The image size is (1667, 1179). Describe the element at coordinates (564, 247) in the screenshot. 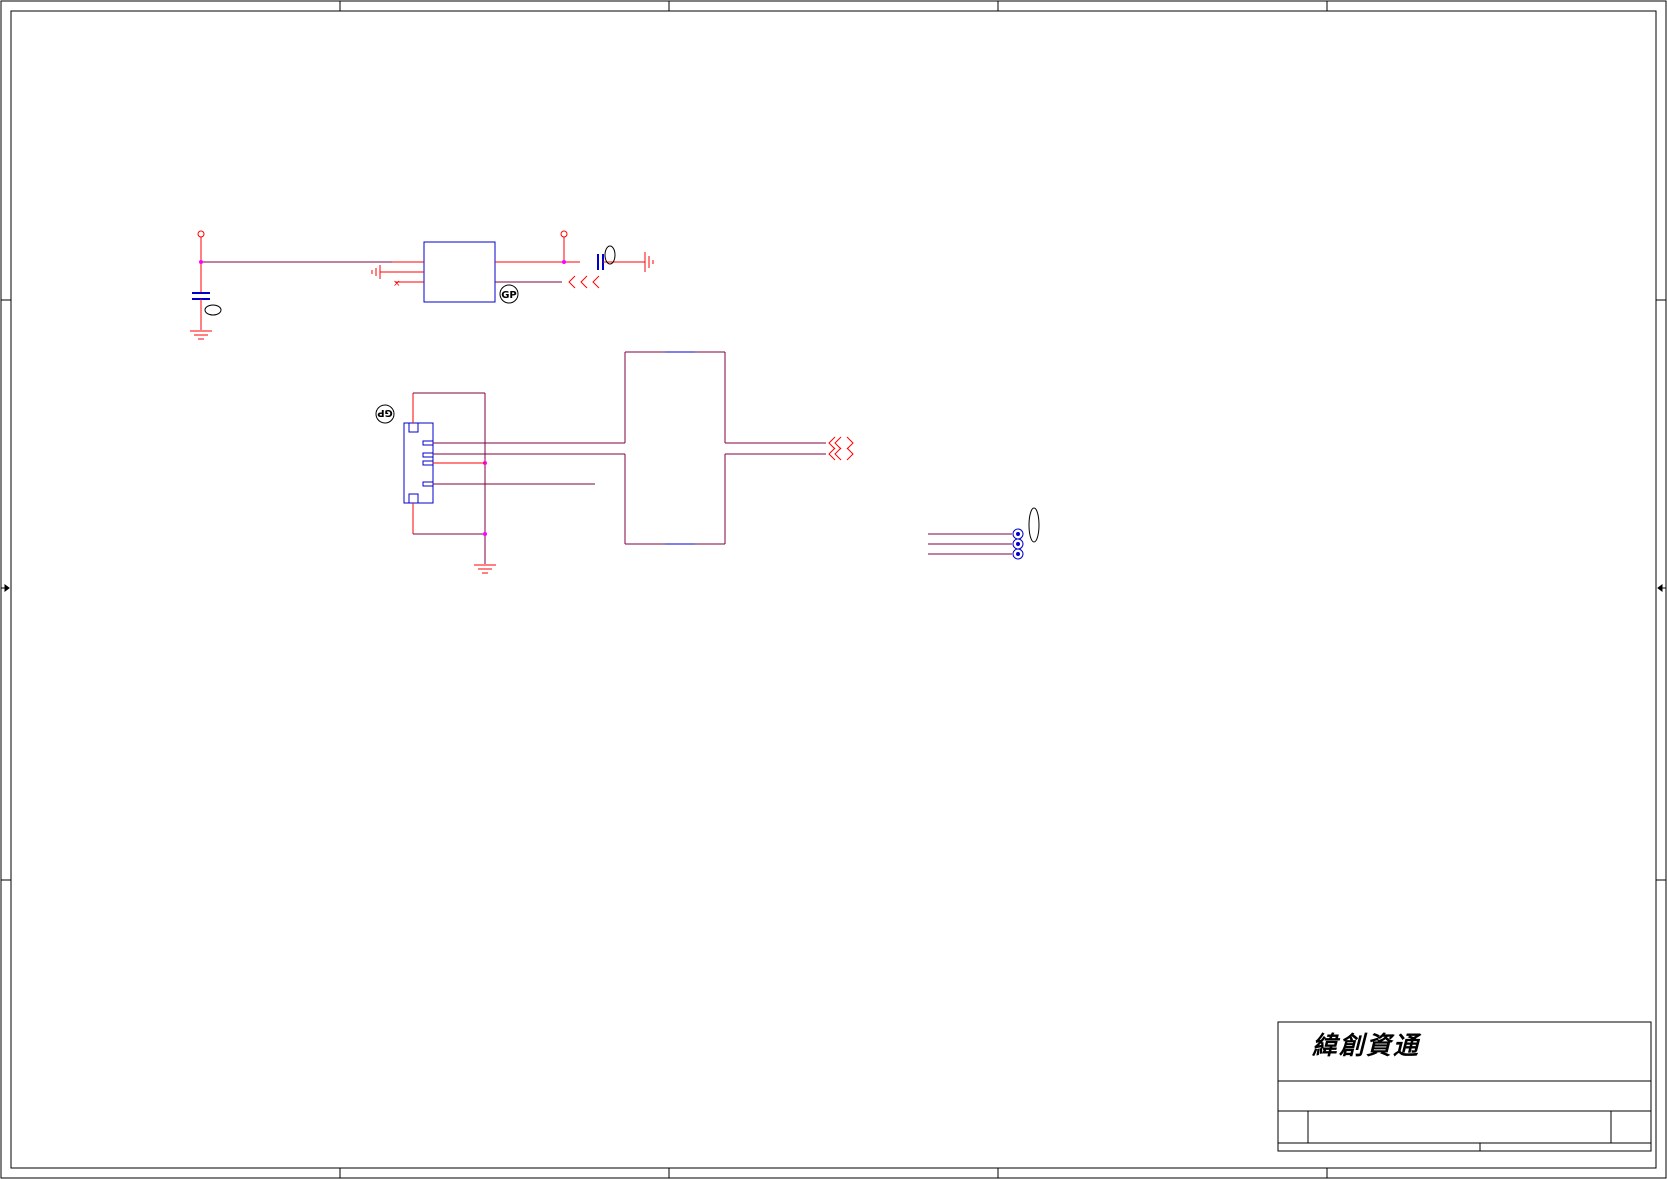

I see `power-rail-right` at that location.